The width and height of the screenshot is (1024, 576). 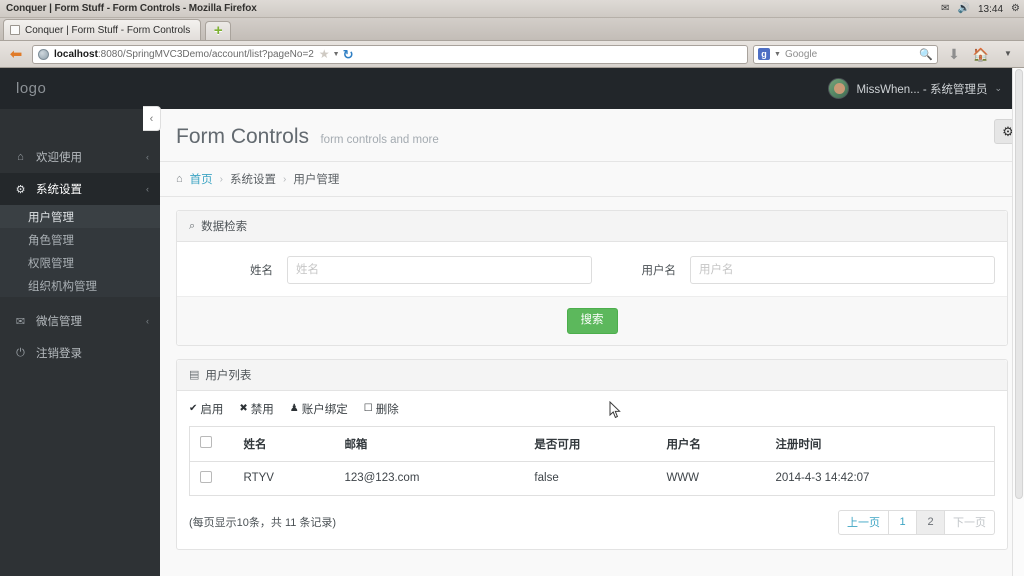 I want to click on sidebar-collapse-toggle: ‹, so click(x=152, y=118).